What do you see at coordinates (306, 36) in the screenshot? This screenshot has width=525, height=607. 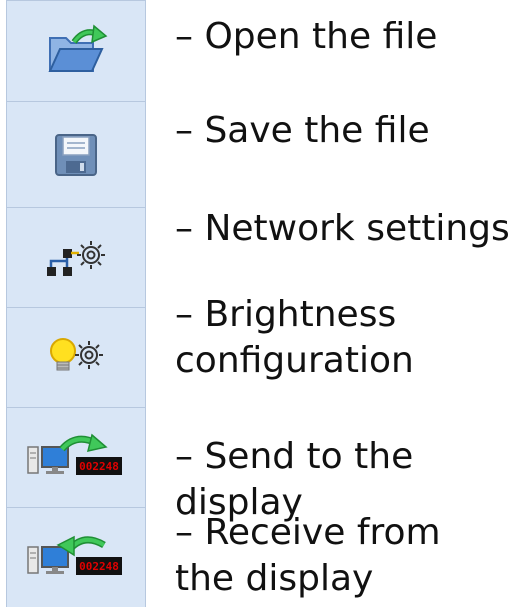 I see `open-file-description: – Open the file` at bounding box center [306, 36].